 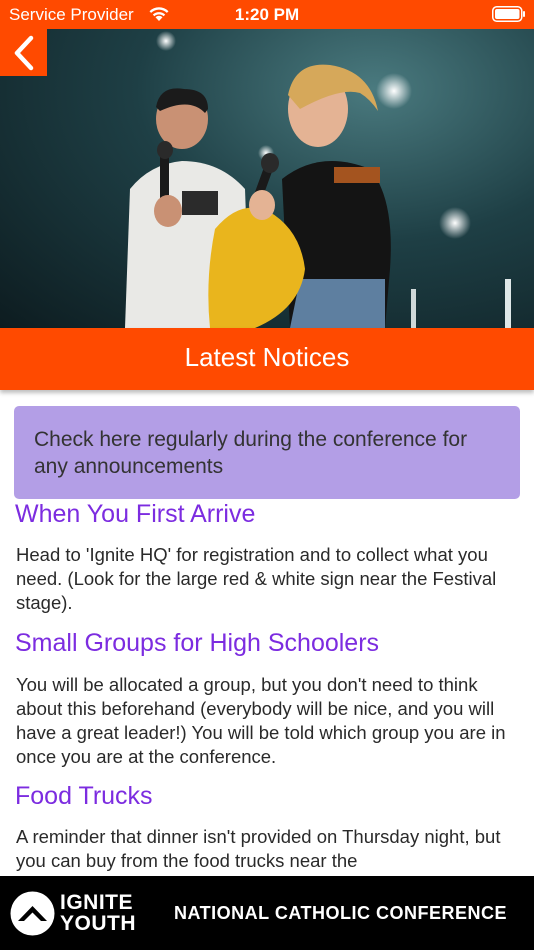 I want to click on footer-brand: IGNITE YOUTH, so click(x=98, y=913).